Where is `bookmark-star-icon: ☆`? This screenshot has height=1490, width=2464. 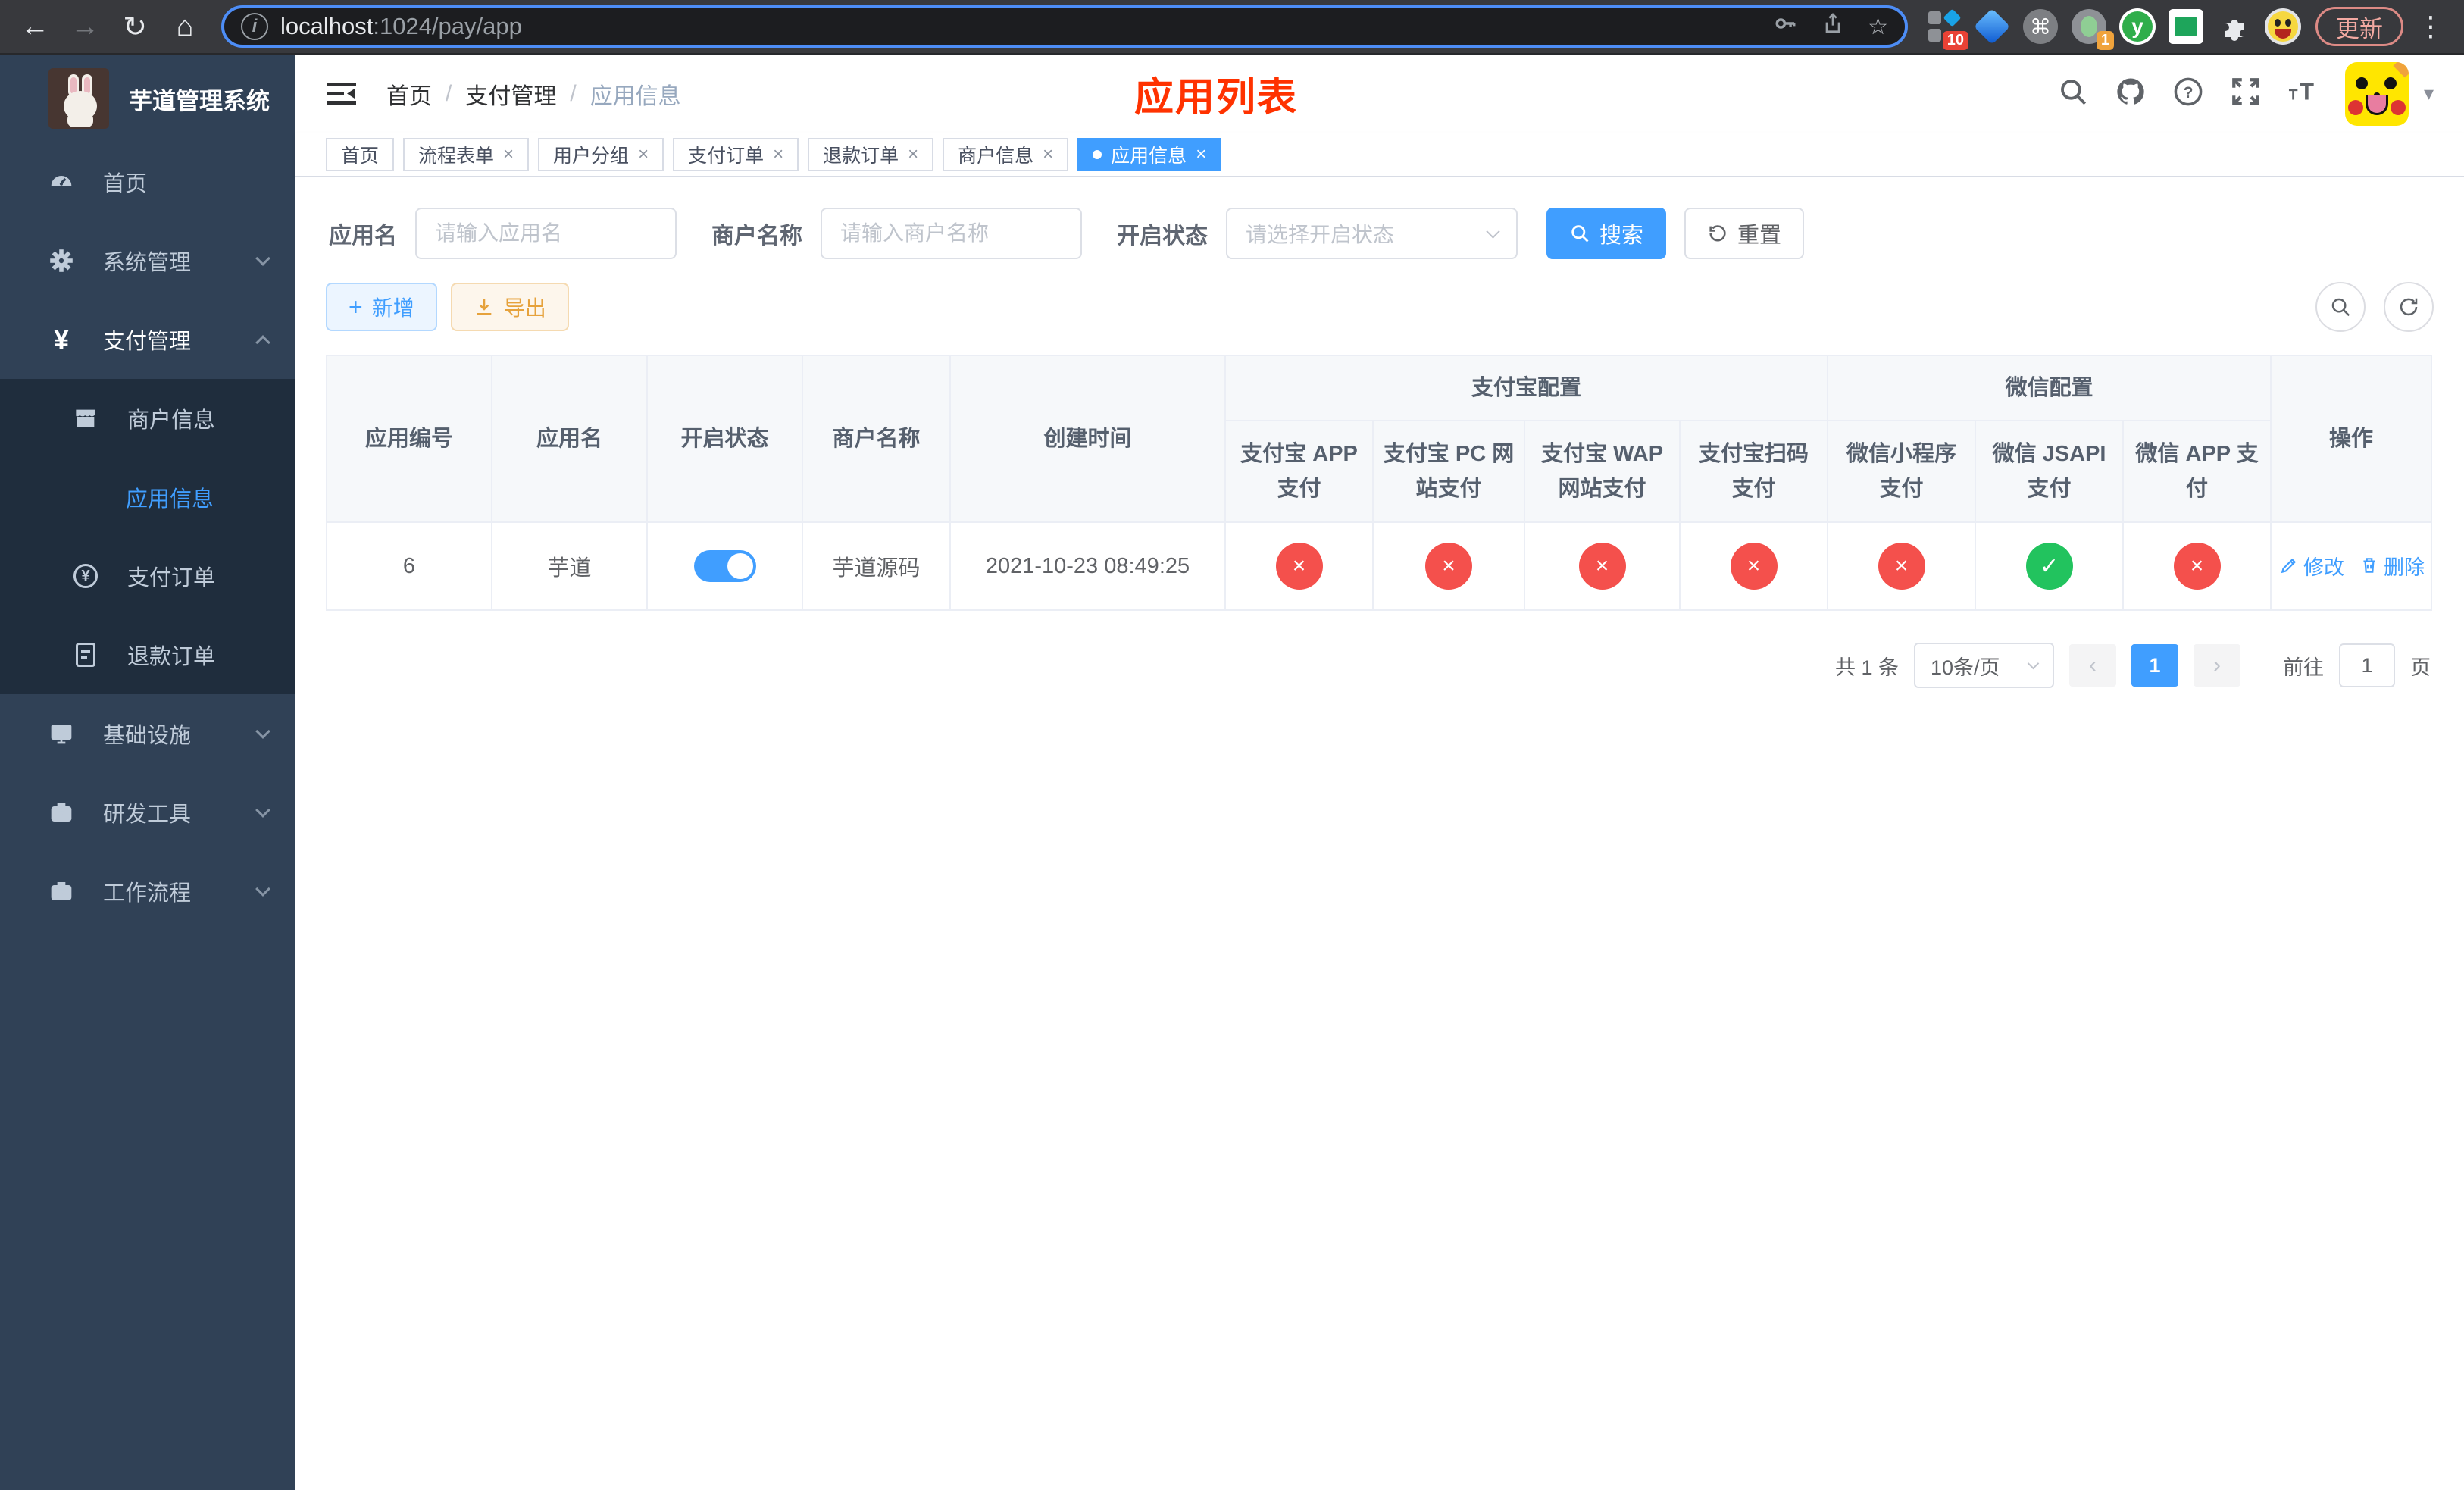 bookmark-star-icon: ☆ is located at coordinates (1878, 27).